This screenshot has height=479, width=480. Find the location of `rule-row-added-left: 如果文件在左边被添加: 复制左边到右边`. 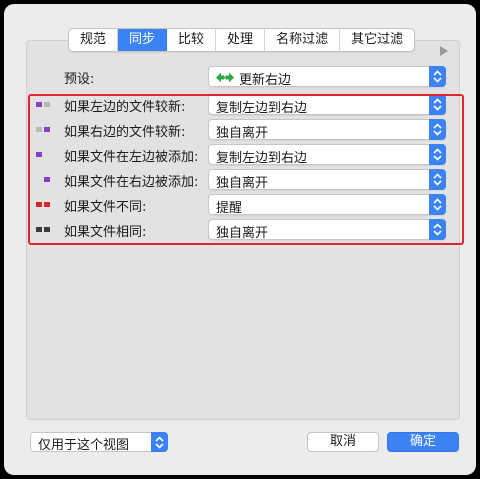

rule-row-added-left: 如果文件在左边被添加: 复制左边到右边 is located at coordinates (242, 155).